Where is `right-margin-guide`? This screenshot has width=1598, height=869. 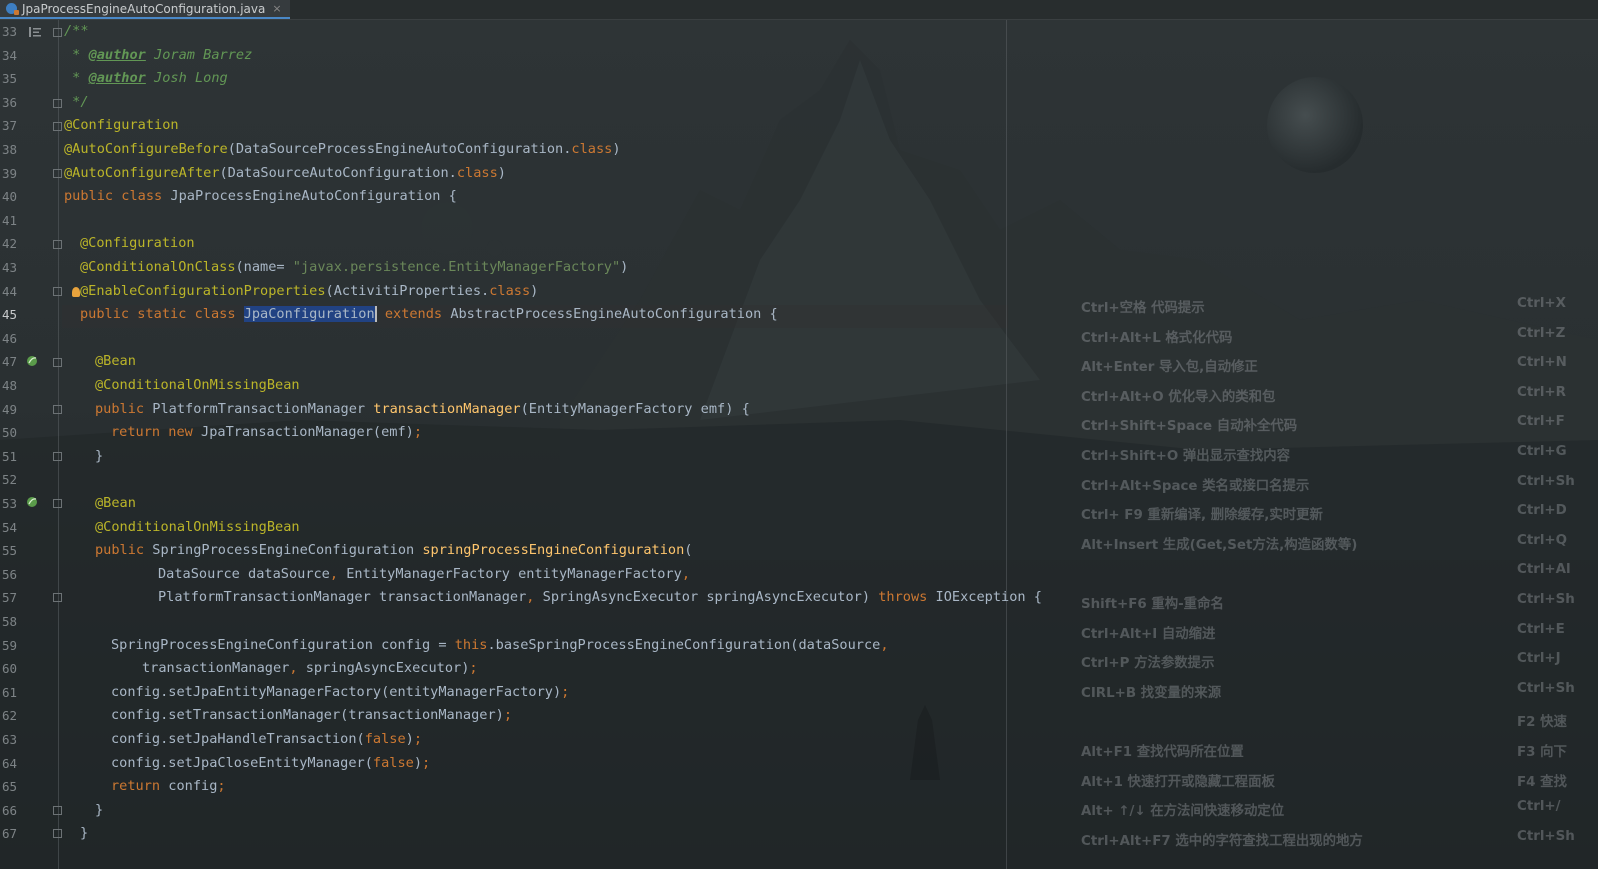 right-margin-guide is located at coordinates (1006, 444).